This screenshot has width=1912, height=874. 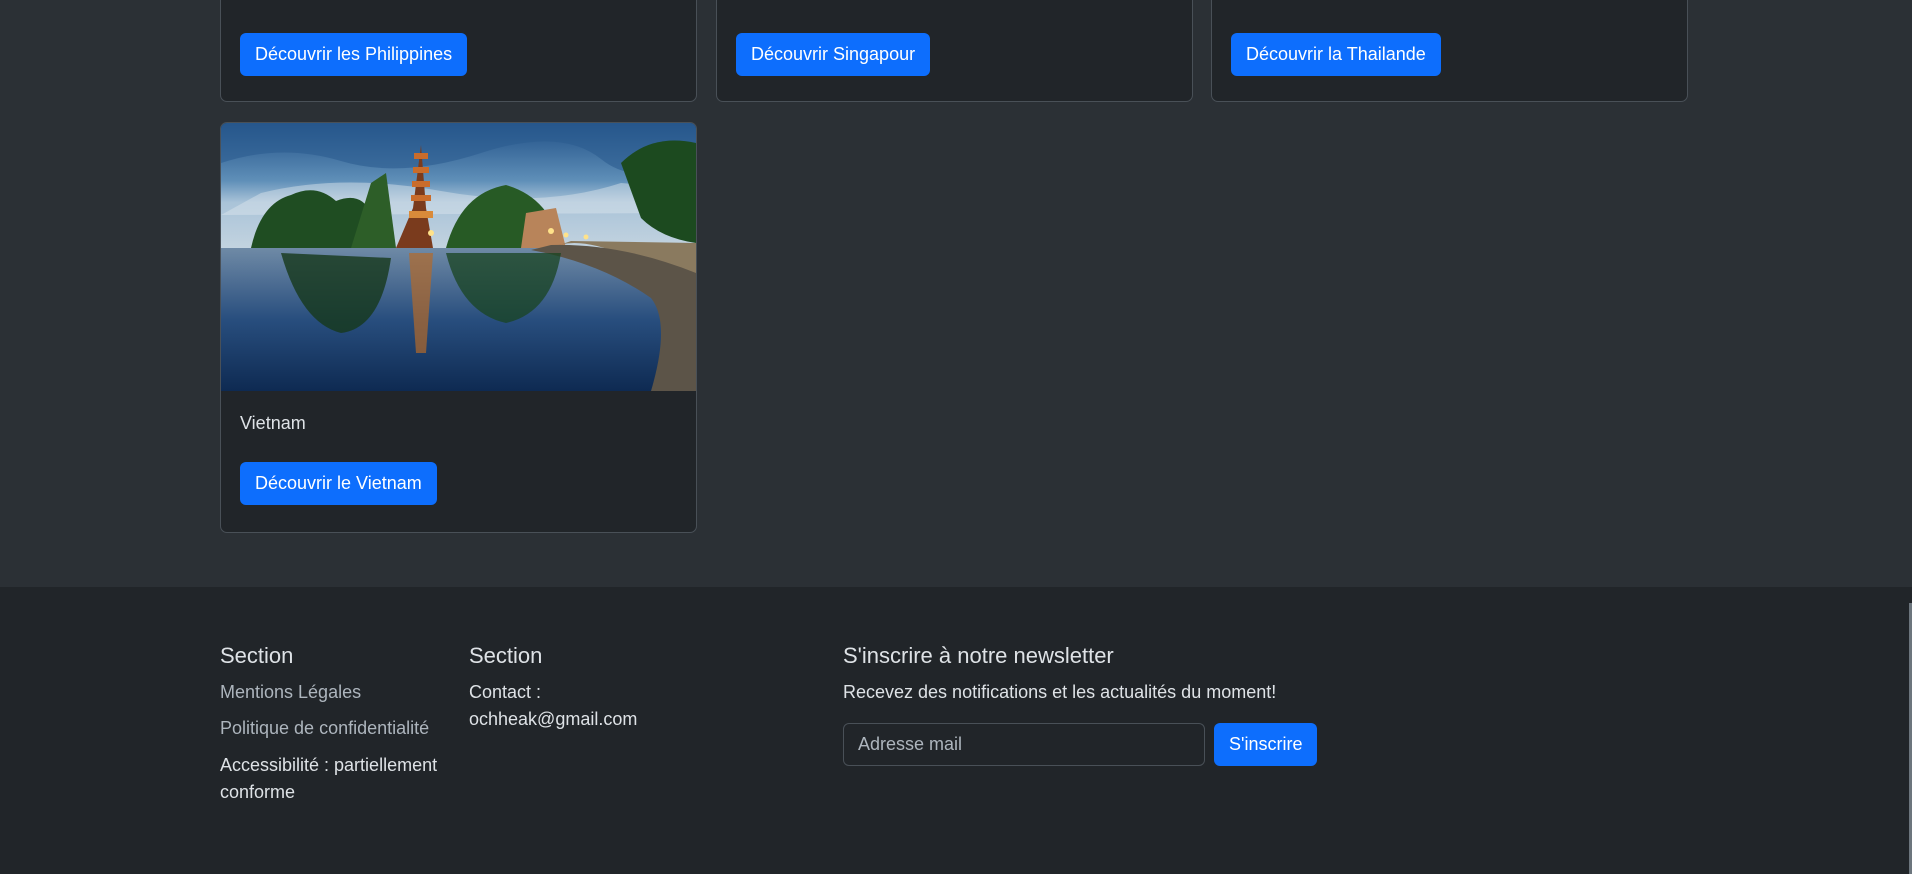 What do you see at coordinates (553, 705) in the screenshot?
I see `contact-info: Contact : ochheak@gmail.com` at bounding box center [553, 705].